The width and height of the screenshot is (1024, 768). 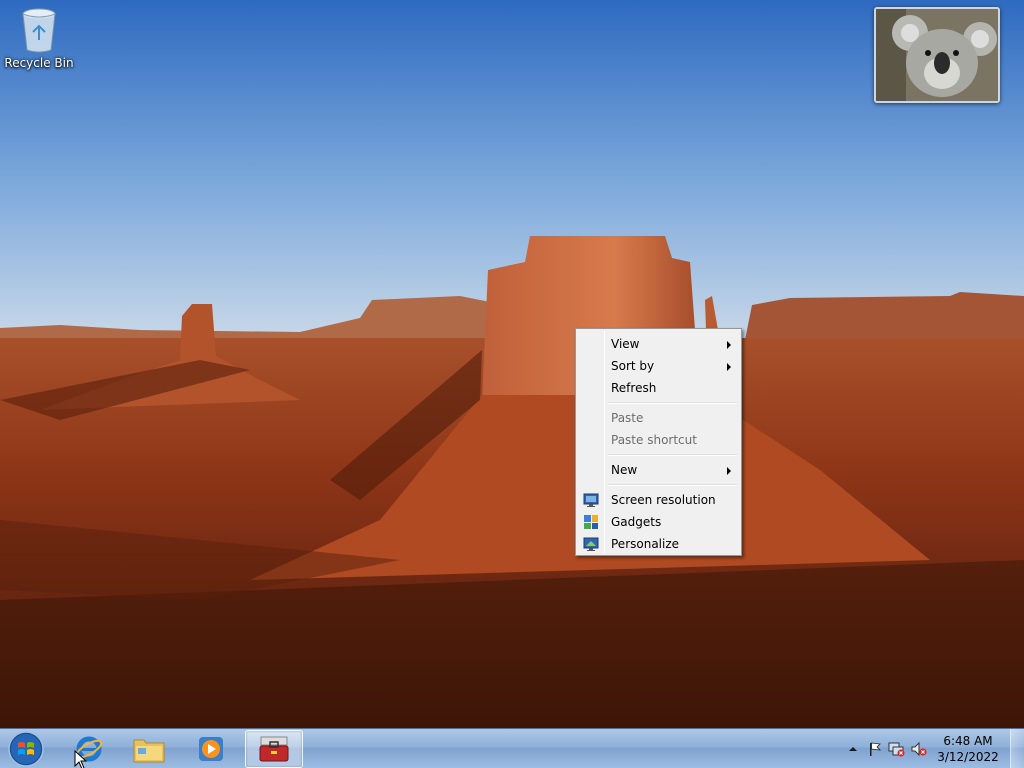 What do you see at coordinates (633, 366) in the screenshot?
I see `menu-item-label: Sort by` at bounding box center [633, 366].